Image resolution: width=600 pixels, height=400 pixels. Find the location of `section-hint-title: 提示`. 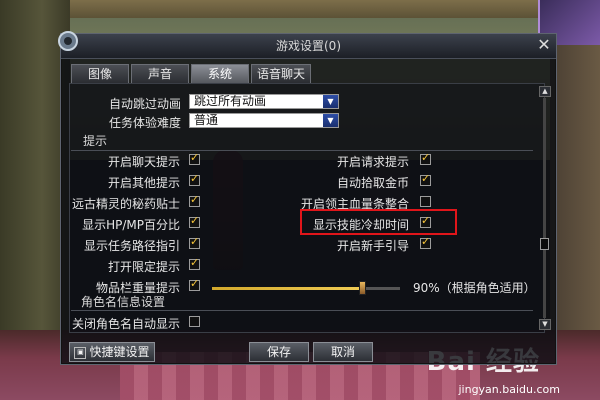

section-hint-title: 提示 is located at coordinates (95, 141).